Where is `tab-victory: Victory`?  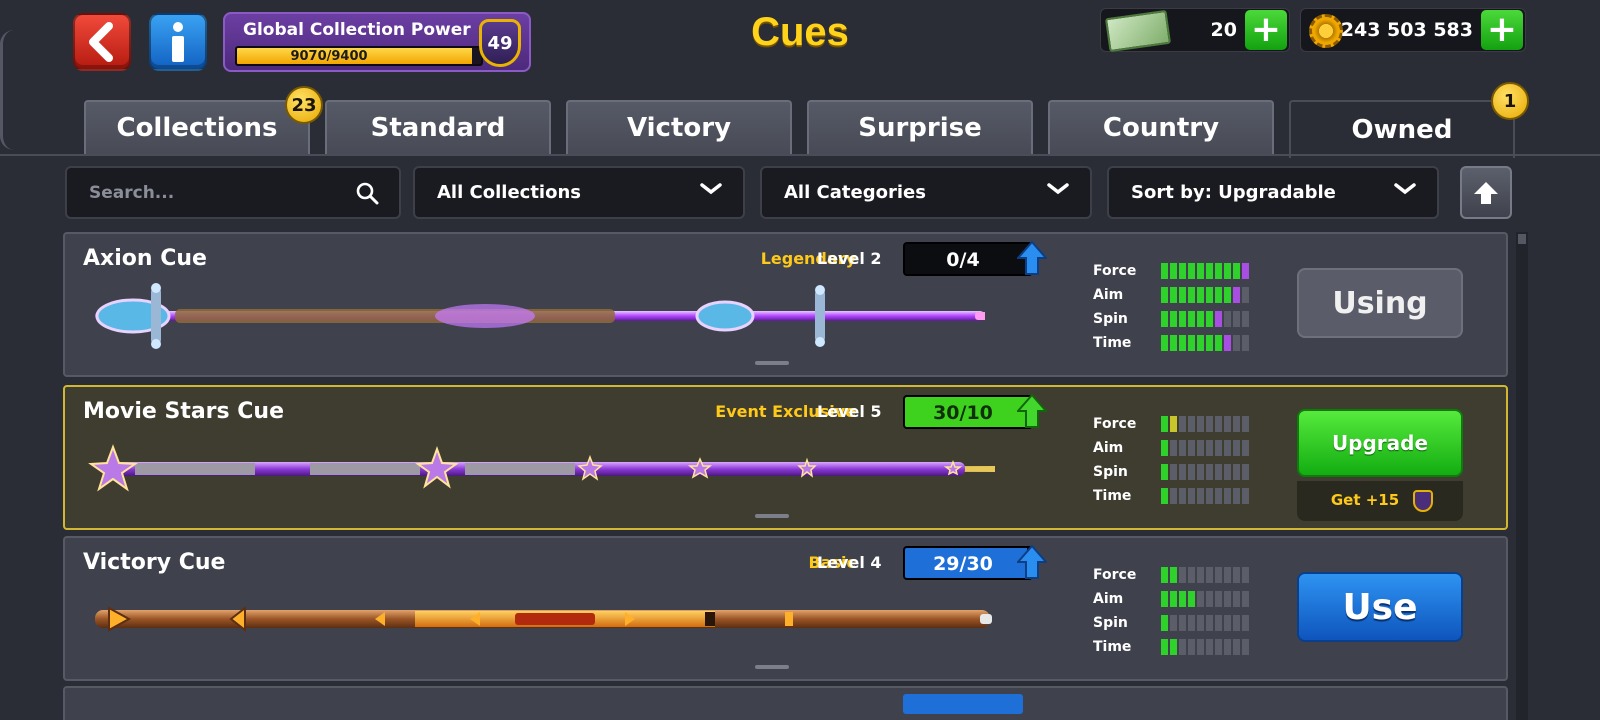 tab-victory: Victory is located at coordinates (679, 127).